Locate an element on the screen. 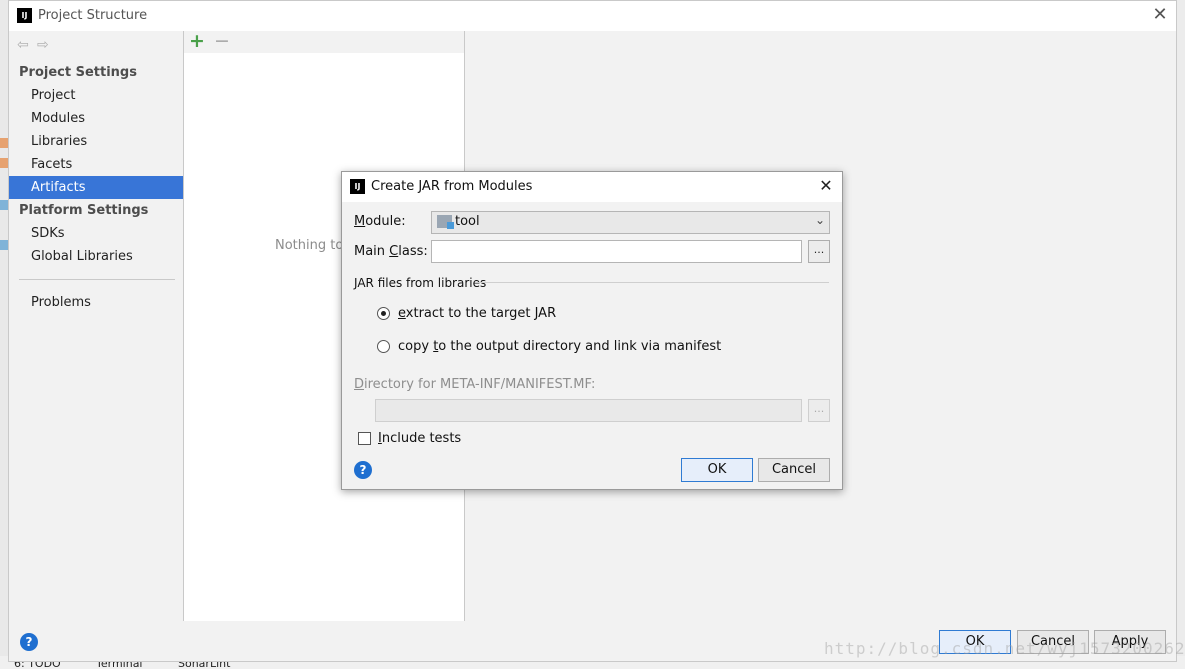  help-icon: ? is located at coordinates (29, 642).